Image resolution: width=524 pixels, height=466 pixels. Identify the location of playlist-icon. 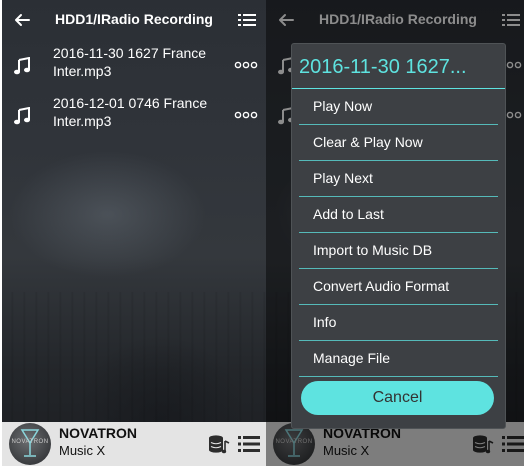
(249, 444).